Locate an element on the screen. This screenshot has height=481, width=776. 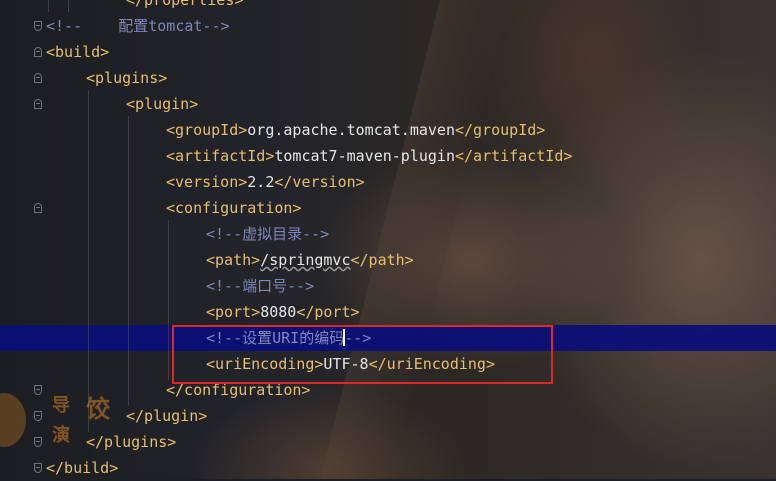
code-line: <port>8080</port> is located at coordinates (283, 312).